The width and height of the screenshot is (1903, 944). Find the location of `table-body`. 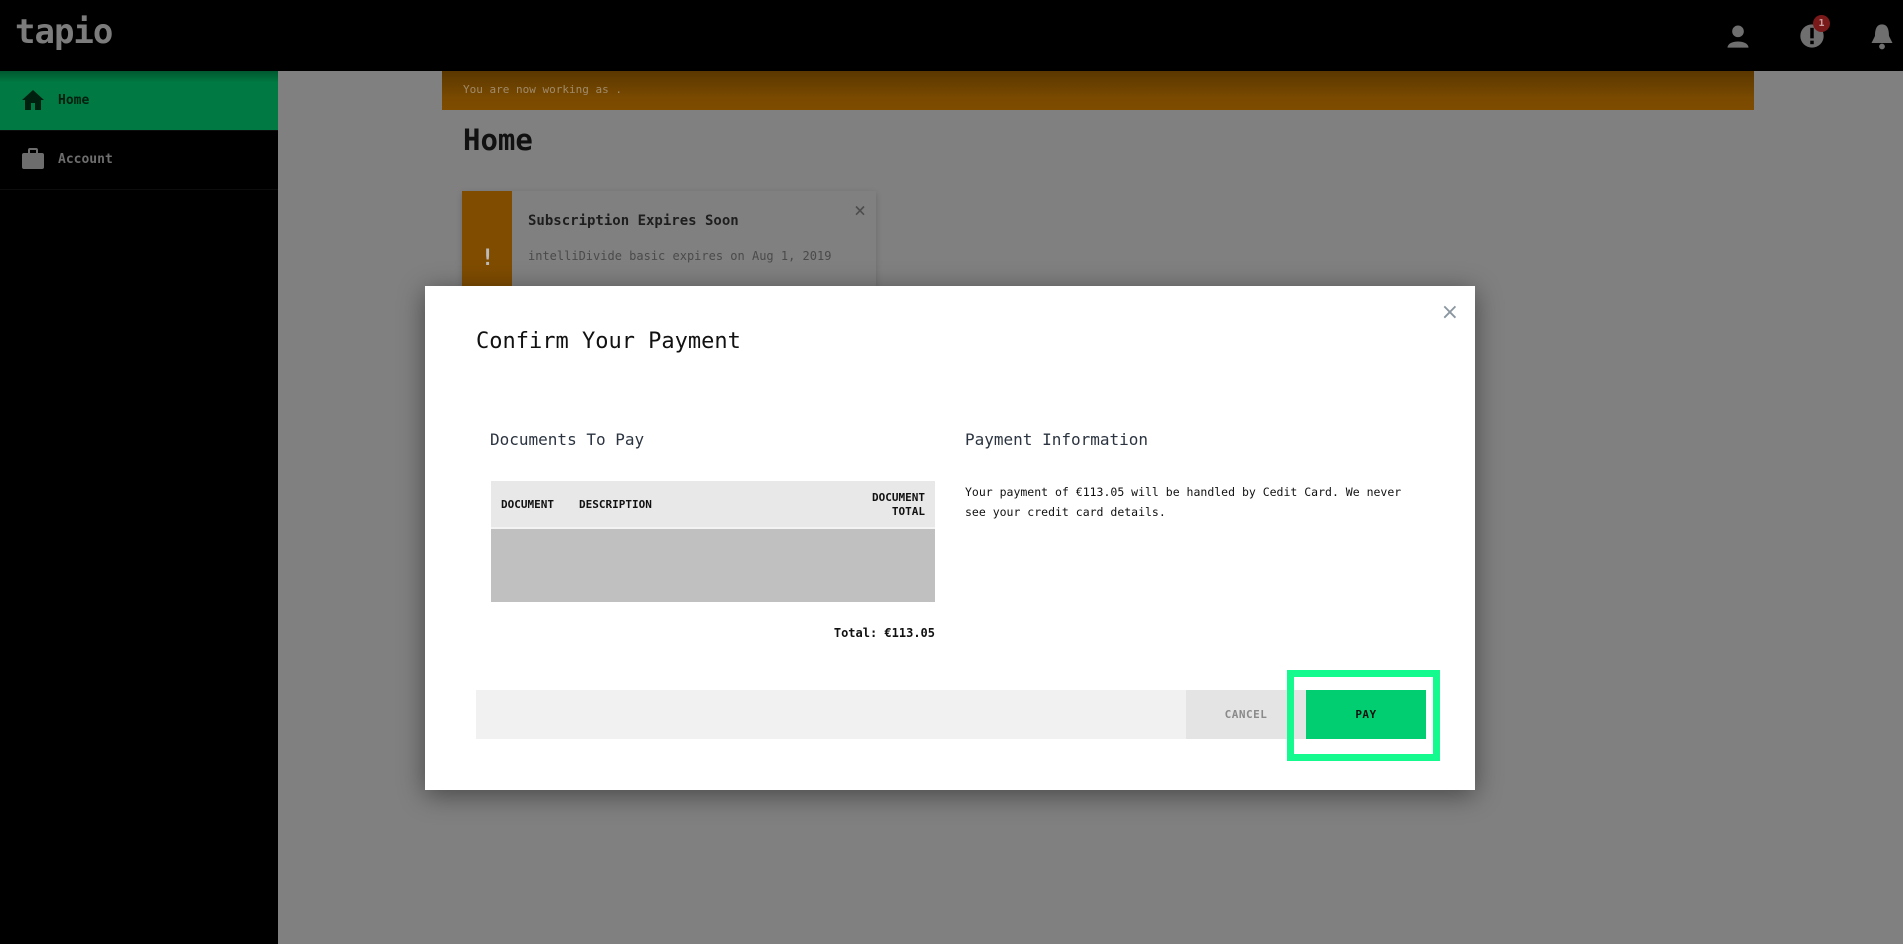

table-body is located at coordinates (713, 565).